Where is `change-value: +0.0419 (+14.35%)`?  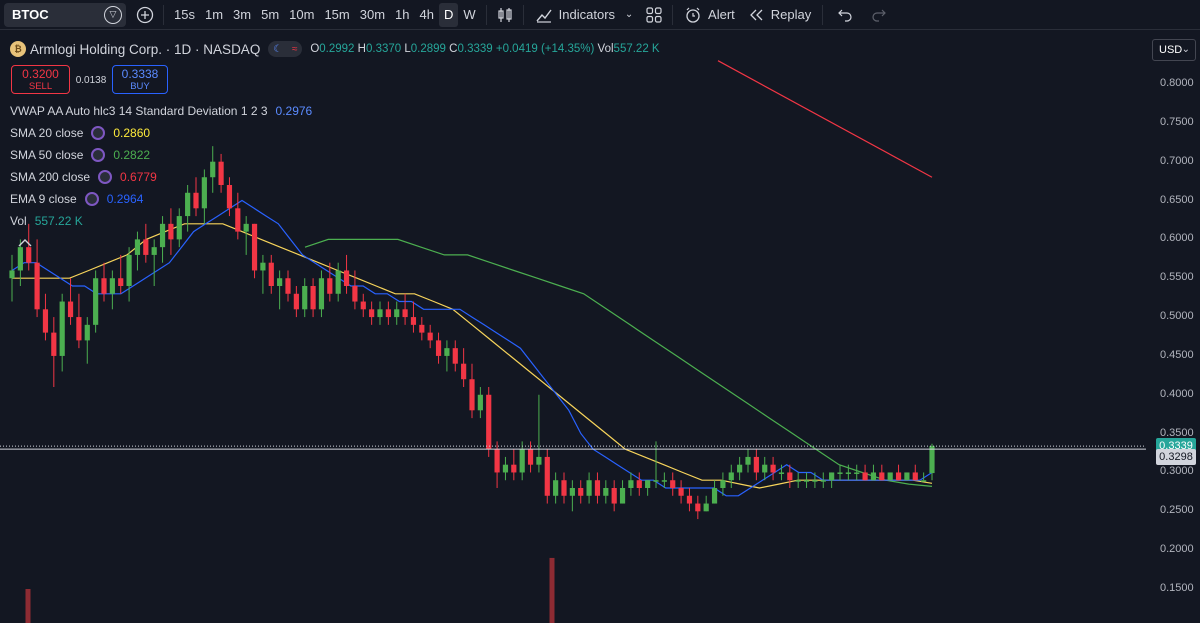 change-value: +0.0419 (+14.35%) is located at coordinates (545, 49).